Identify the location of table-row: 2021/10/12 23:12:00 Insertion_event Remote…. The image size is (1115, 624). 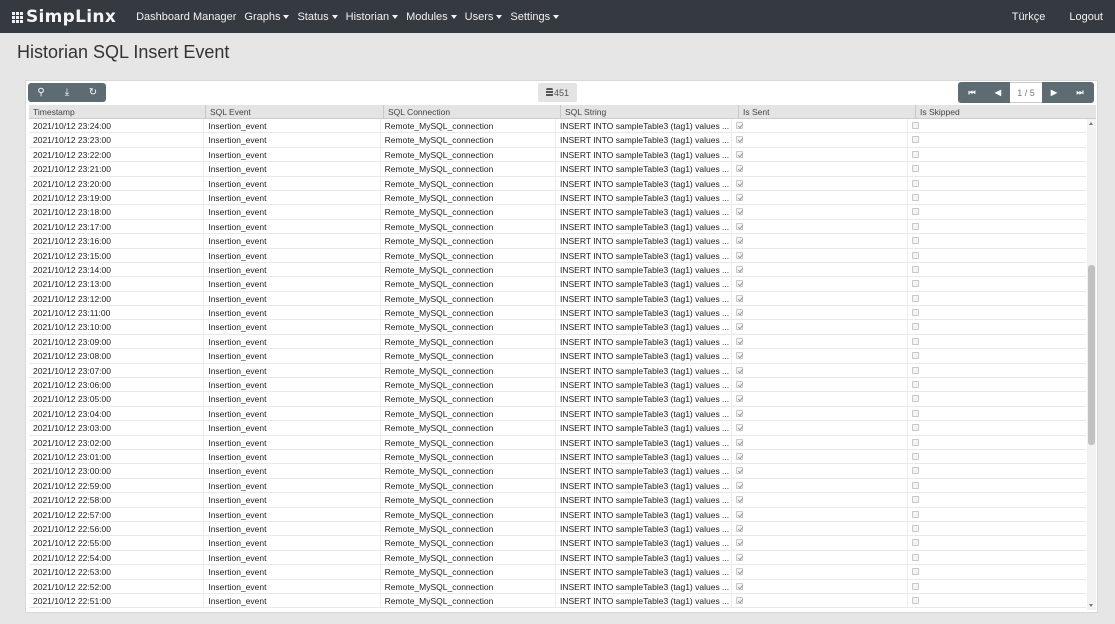
(557, 299).